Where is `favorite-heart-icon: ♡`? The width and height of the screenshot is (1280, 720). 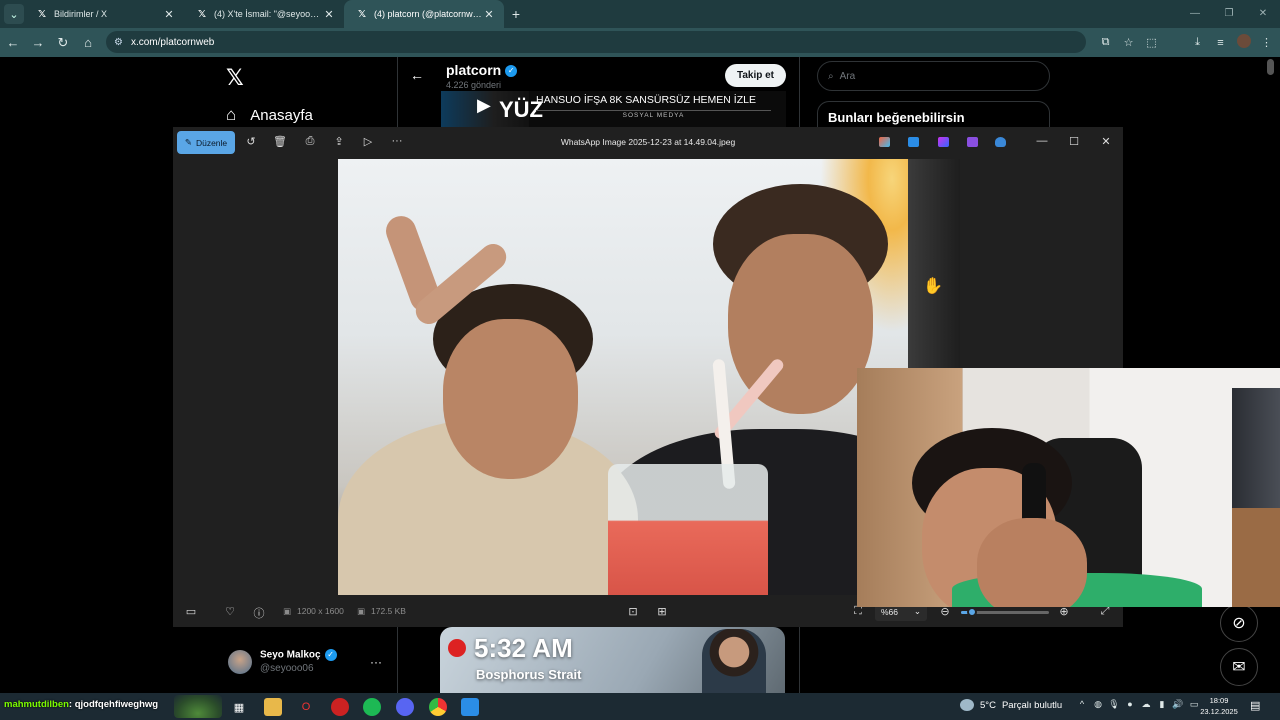
favorite-heart-icon: ♡ is located at coordinates (230, 611).